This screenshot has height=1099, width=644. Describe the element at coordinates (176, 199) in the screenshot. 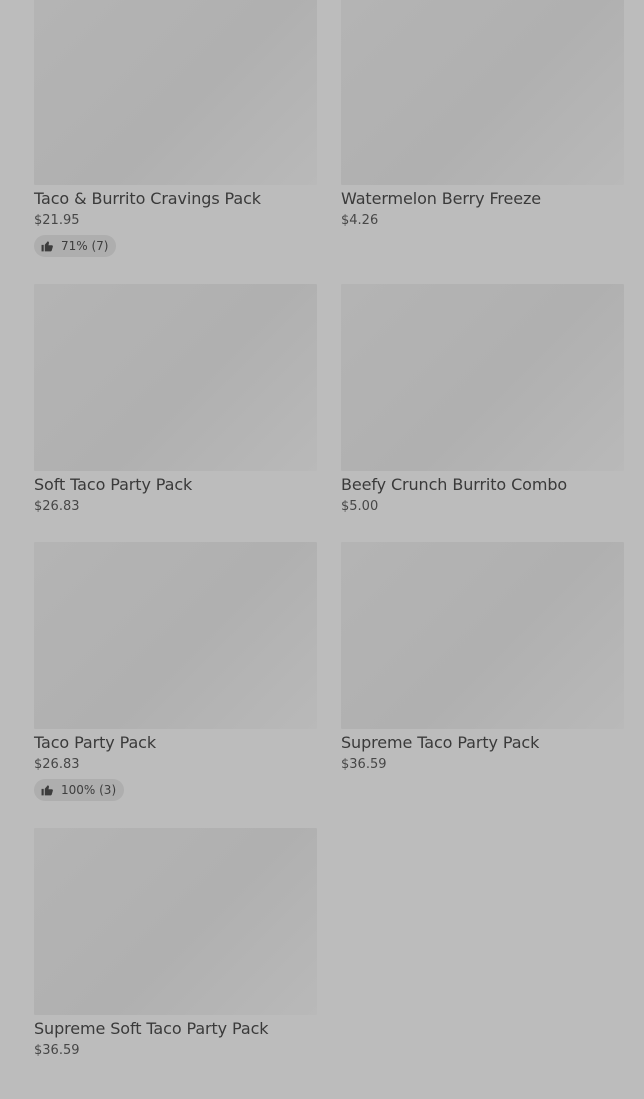

I see `product-name: Taco & Burrito Cravings Pack` at that location.